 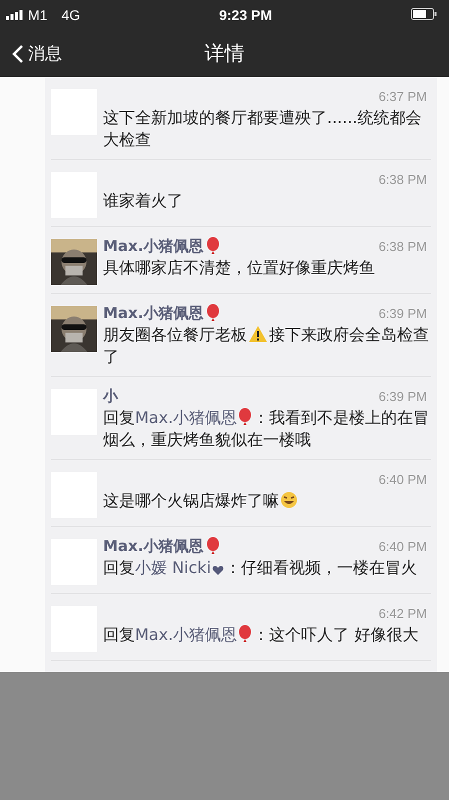 I want to click on comment-text: 谁家着火了, so click(x=143, y=201).